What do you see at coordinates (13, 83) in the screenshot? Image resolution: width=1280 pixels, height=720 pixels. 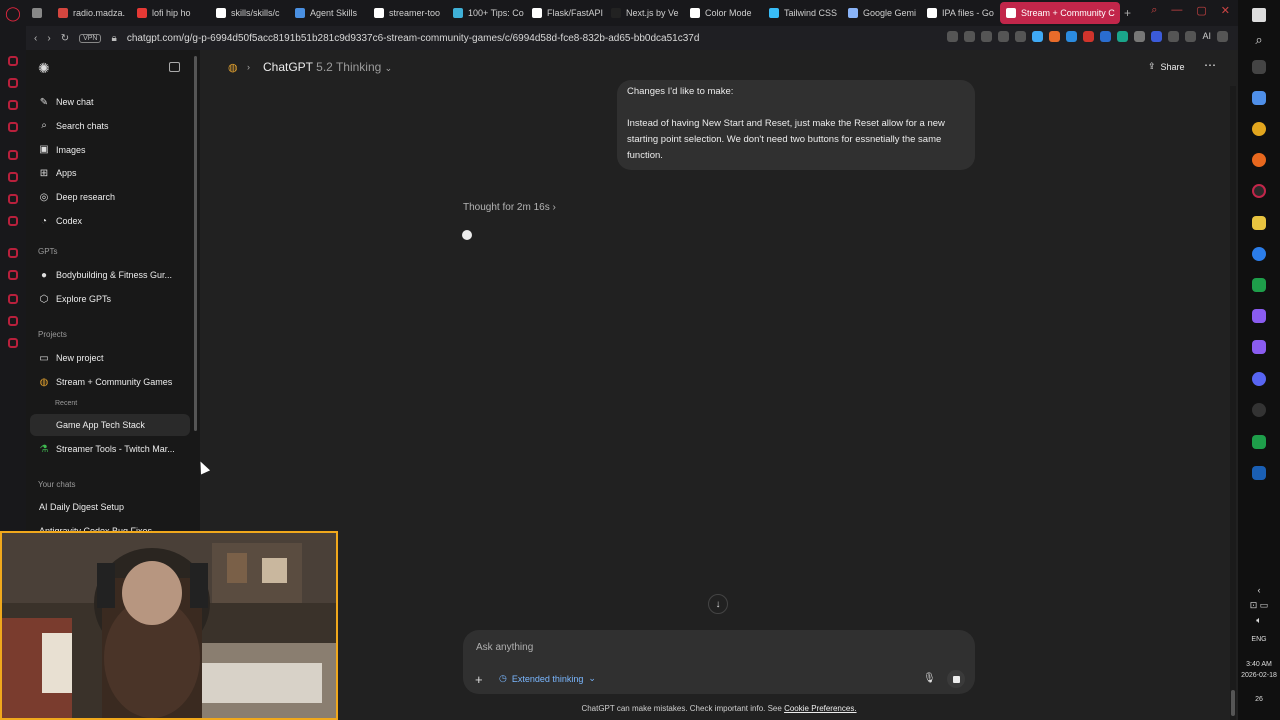 I see `rail-aria-icon` at bounding box center [13, 83].